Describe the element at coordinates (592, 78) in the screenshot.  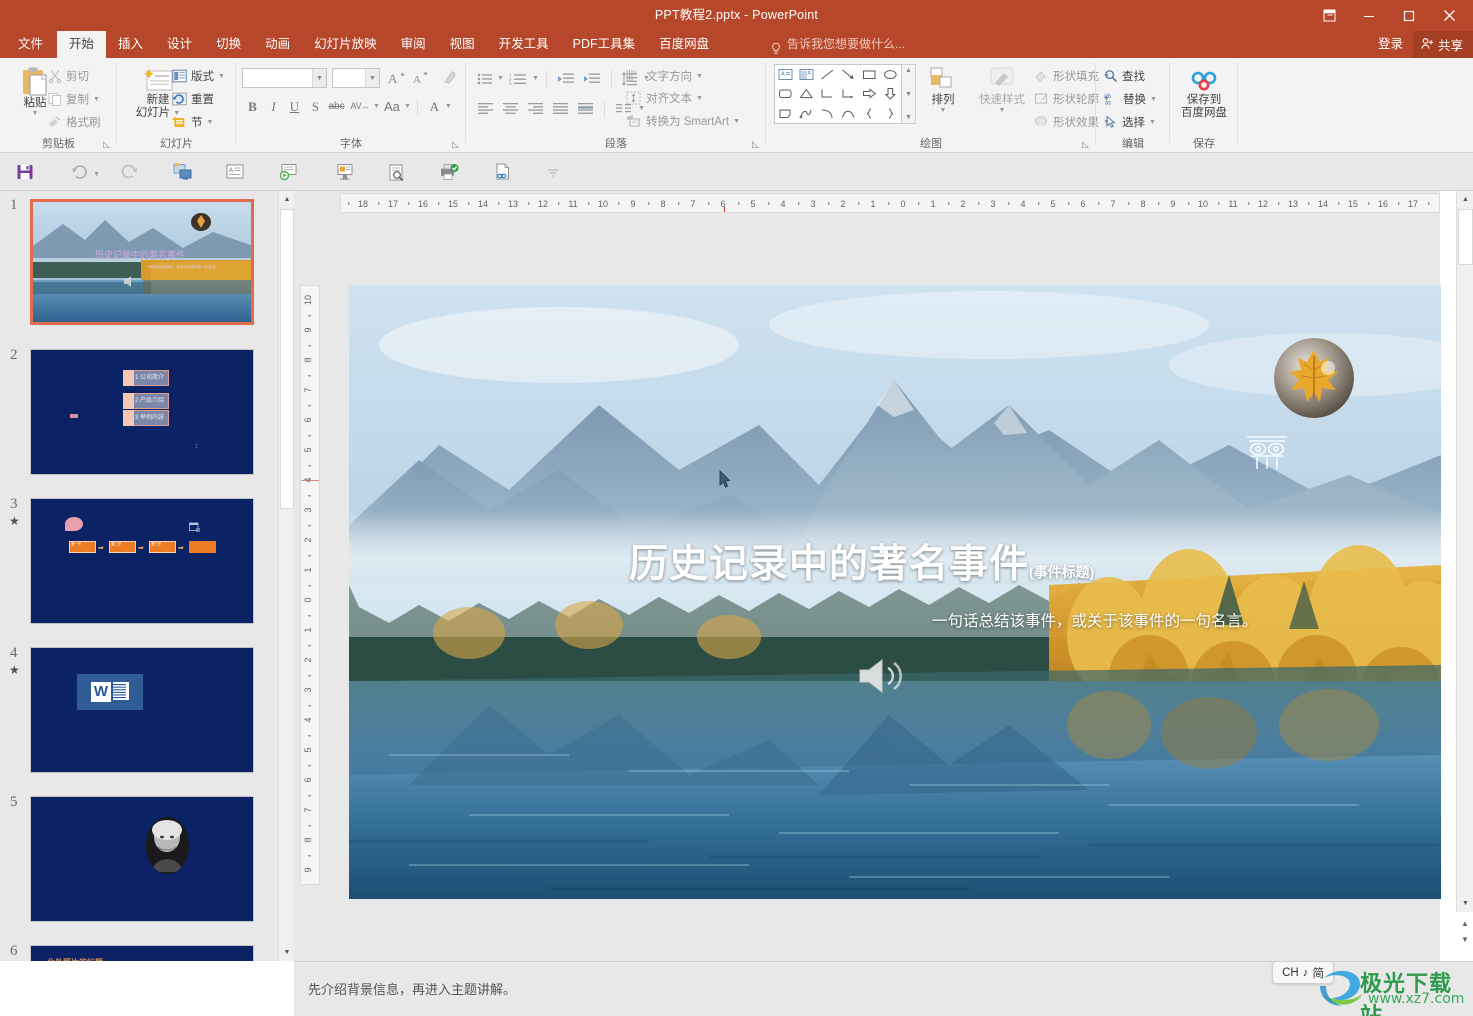
I see `increase-indent-icon` at that location.